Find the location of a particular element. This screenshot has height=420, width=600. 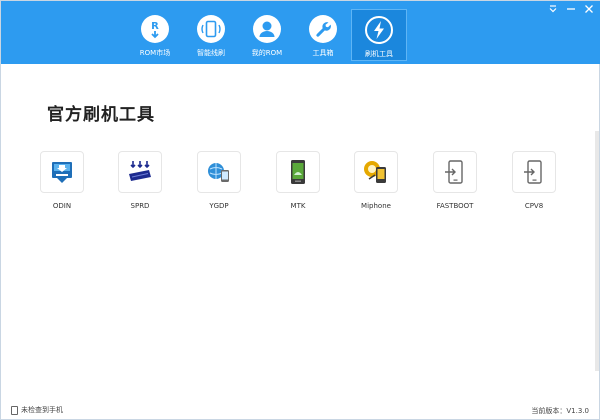

top-navigation-bar: R ROM市场 智能线刷 我的ROM 工具箱 刷机工具 is located at coordinates (300, 32).